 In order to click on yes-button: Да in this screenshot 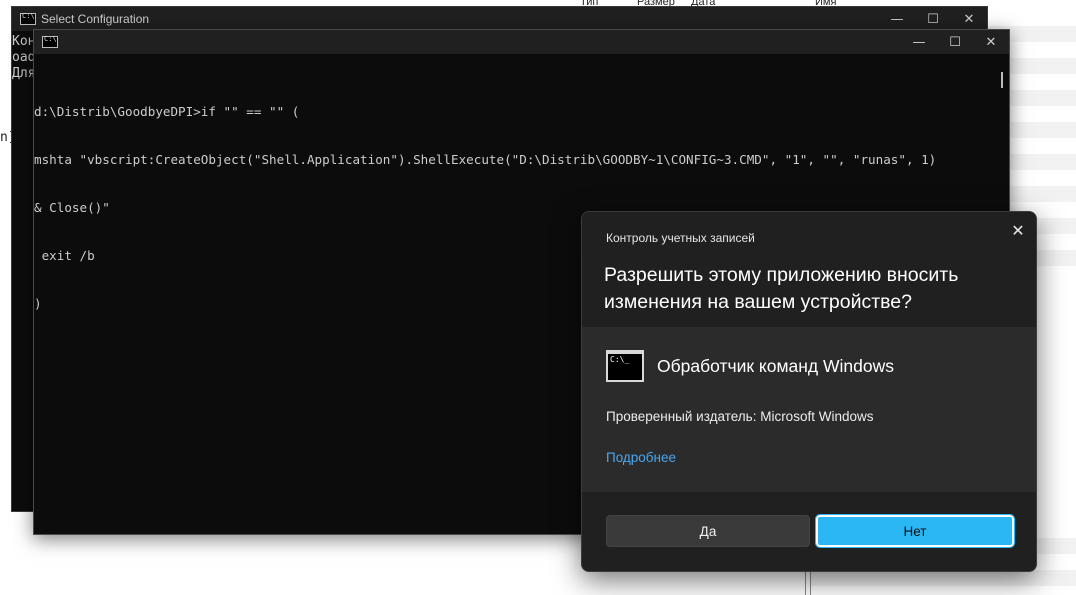, I will do `click(708, 531)`.